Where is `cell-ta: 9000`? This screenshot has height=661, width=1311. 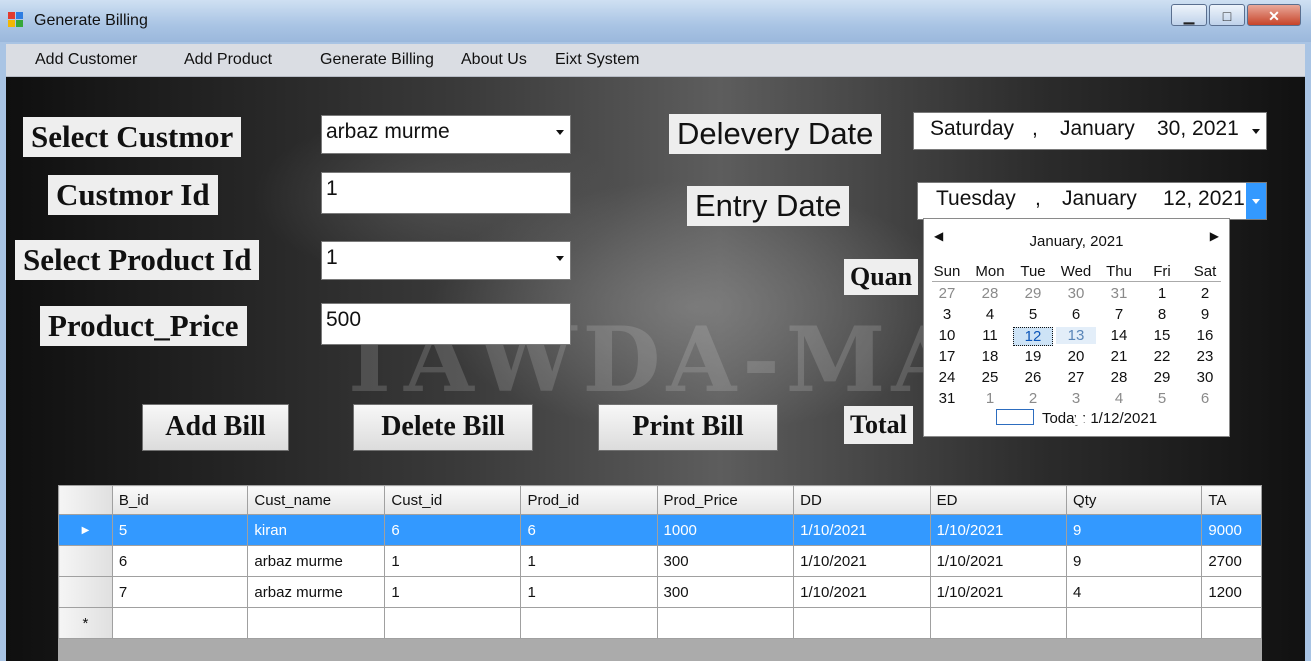 cell-ta: 9000 is located at coordinates (1231, 530).